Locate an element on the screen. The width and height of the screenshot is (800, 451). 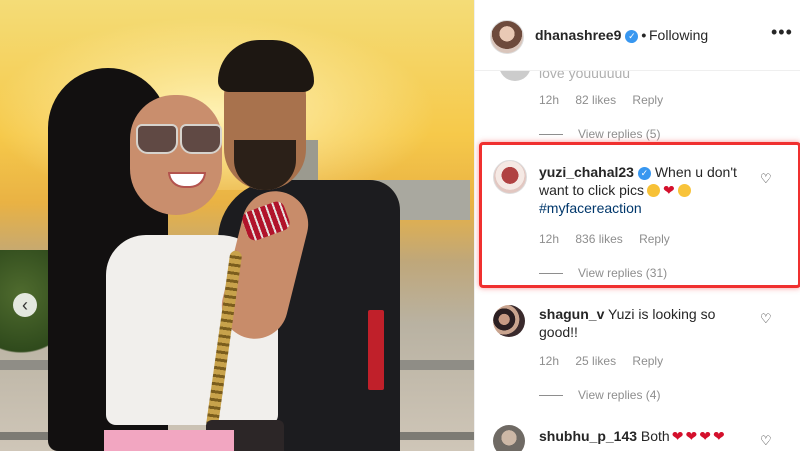
comment-meta: 12h 82 likes Reply is located at coordinates (607, 100).